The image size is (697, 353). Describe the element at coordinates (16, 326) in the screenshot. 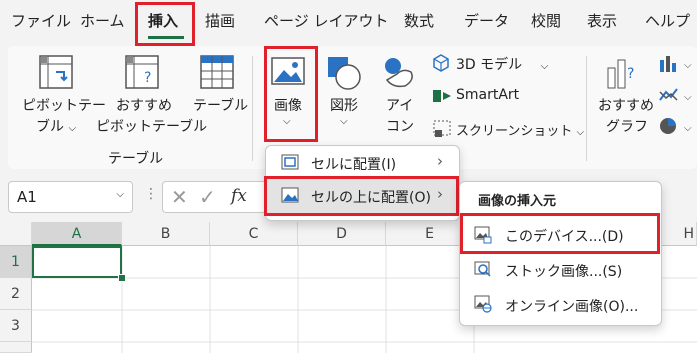

I see `row-header-3: 3` at that location.